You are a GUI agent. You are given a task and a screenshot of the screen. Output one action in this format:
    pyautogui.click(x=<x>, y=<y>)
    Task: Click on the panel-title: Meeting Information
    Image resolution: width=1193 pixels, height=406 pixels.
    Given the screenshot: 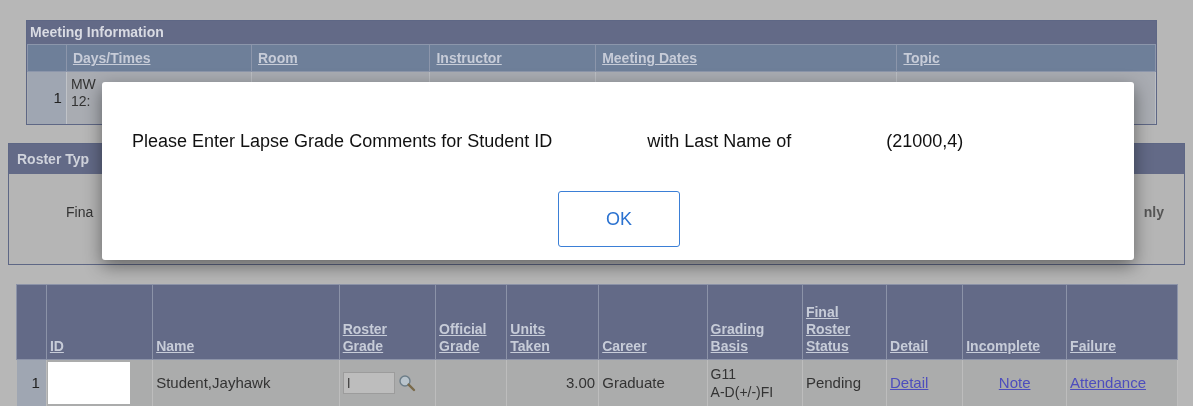 What is the action you would take?
    pyautogui.click(x=591, y=32)
    